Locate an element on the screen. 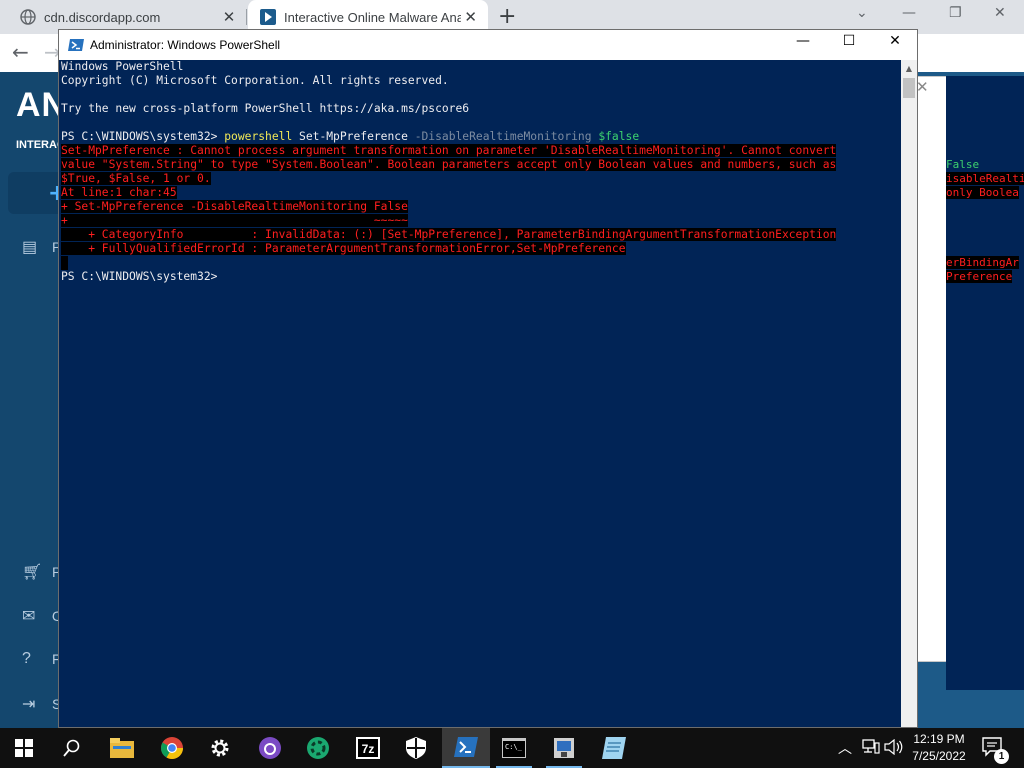  svg-text: 7z is located at coordinates (368, 749).